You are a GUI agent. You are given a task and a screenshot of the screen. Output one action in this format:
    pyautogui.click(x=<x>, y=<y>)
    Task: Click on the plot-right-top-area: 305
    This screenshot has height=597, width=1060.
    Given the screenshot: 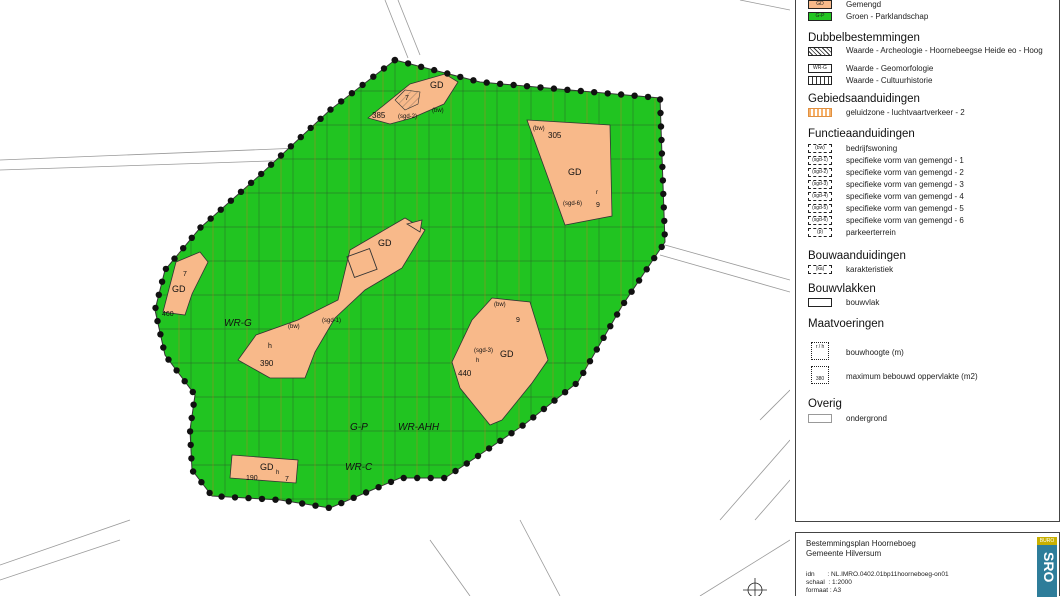 What is the action you would take?
    pyautogui.click(x=555, y=135)
    